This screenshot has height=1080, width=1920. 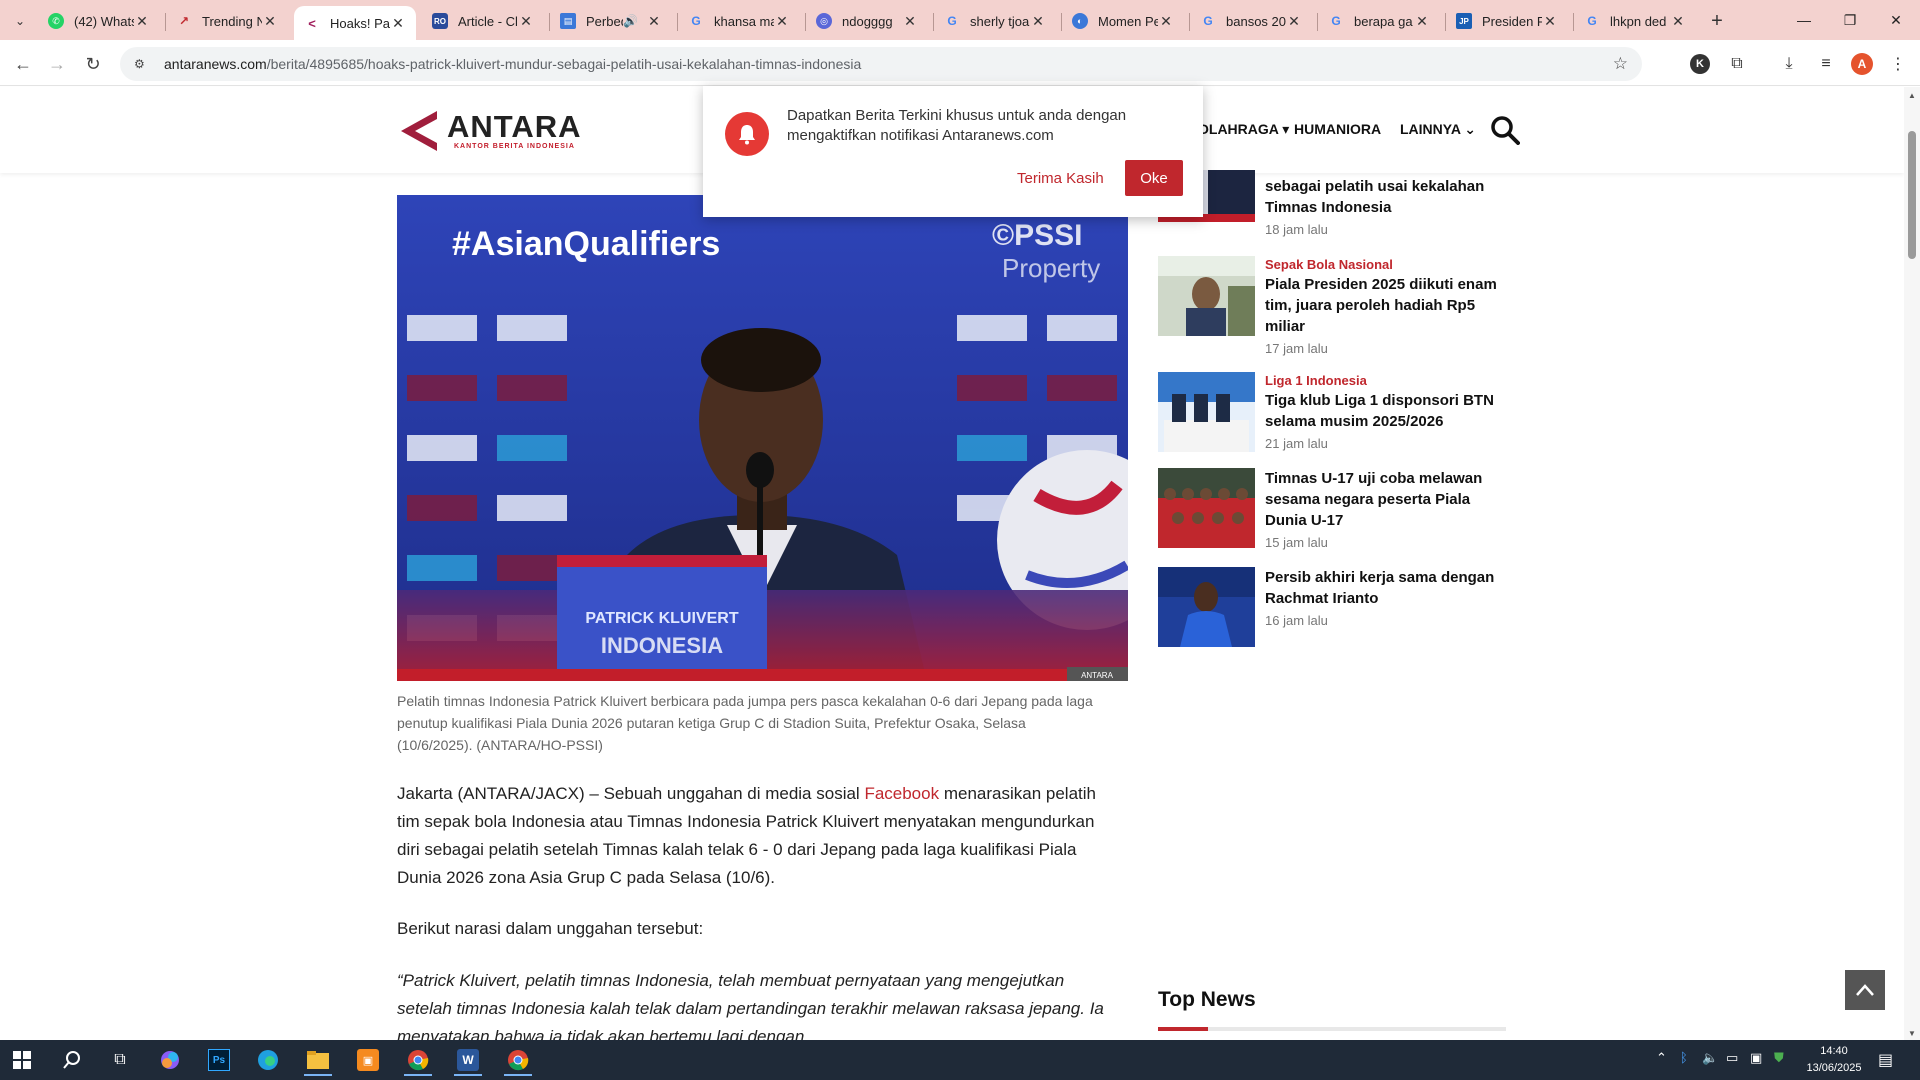 What do you see at coordinates (1251, 21) in the screenshot?
I see `tab-bansos: G bansos 20 ✕` at bounding box center [1251, 21].